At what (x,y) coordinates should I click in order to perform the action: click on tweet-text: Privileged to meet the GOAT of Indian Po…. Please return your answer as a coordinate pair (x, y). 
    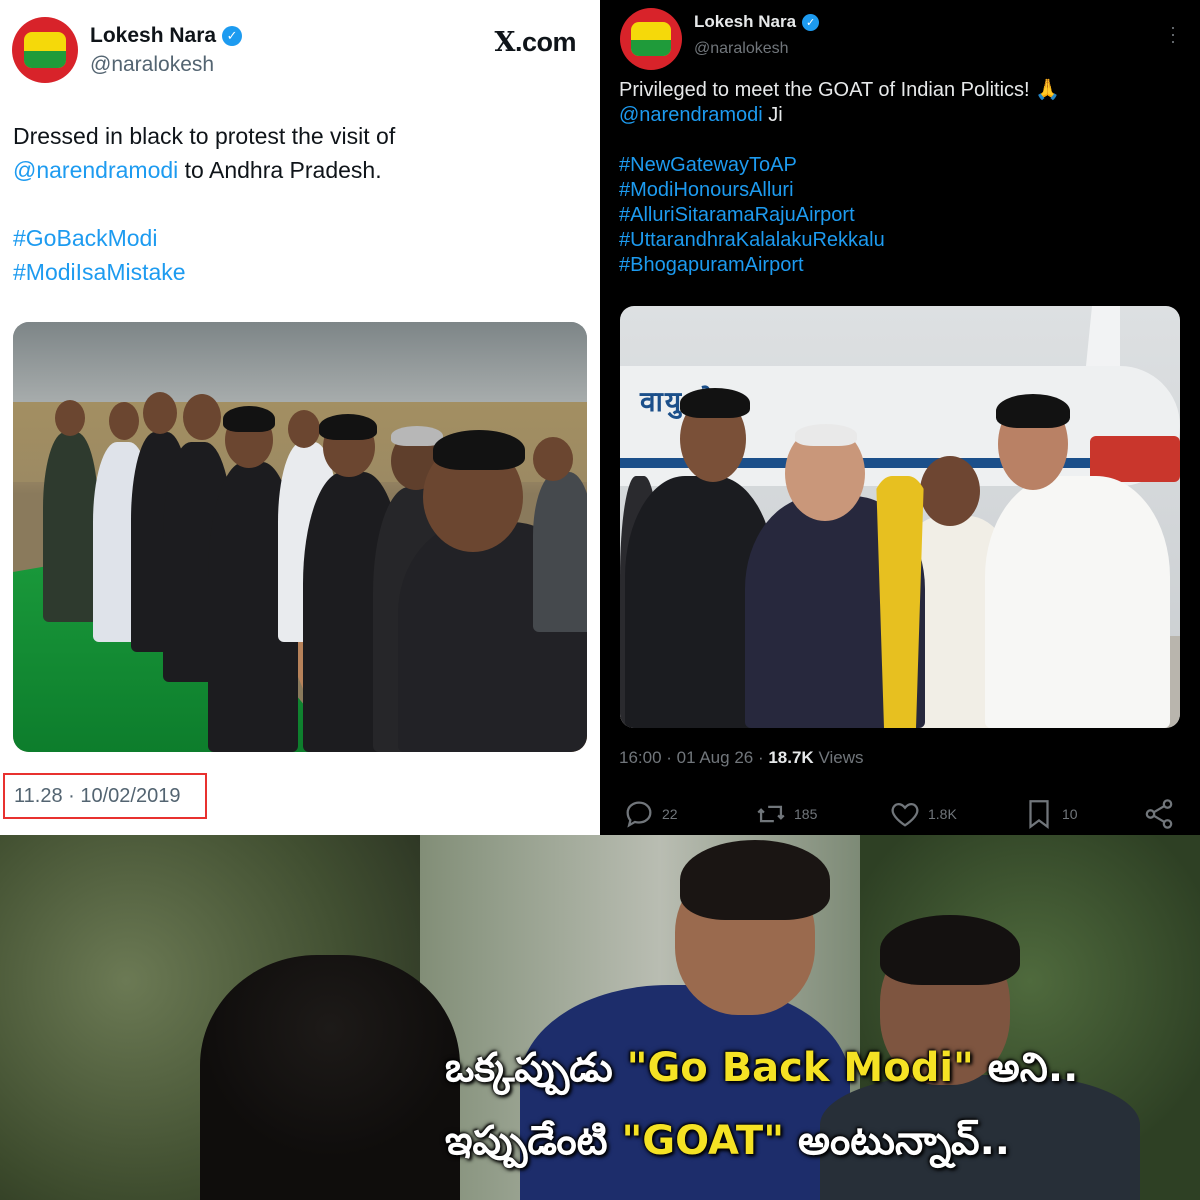
    Looking at the image, I should click on (899, 178).